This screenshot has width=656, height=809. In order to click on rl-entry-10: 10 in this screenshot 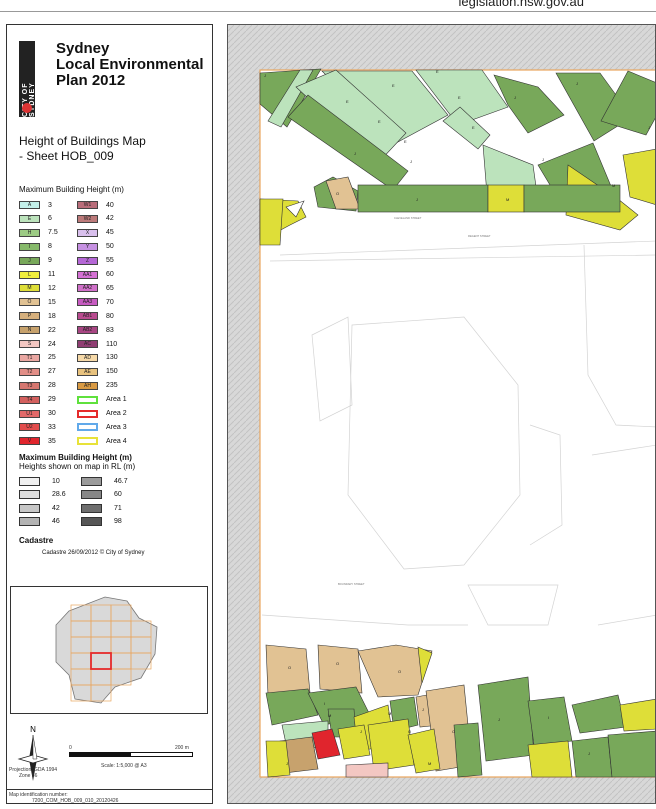, I will do `click(39, 481)`.